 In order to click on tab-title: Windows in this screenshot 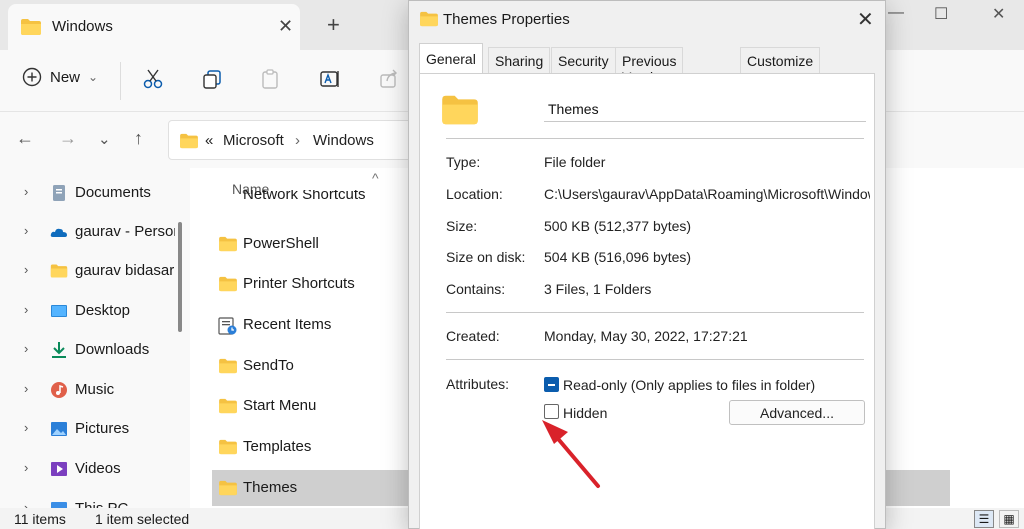, I will do `click(82, 26)`.